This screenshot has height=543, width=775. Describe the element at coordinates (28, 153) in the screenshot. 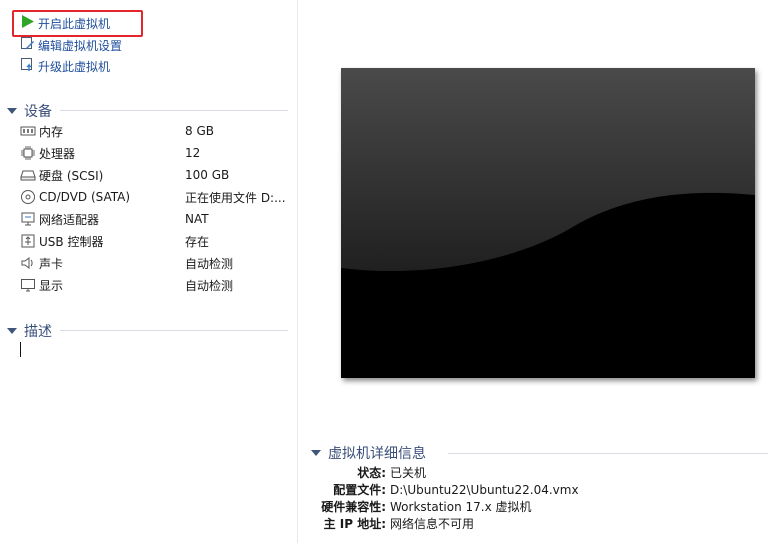

I see `processor-icon` at that location.